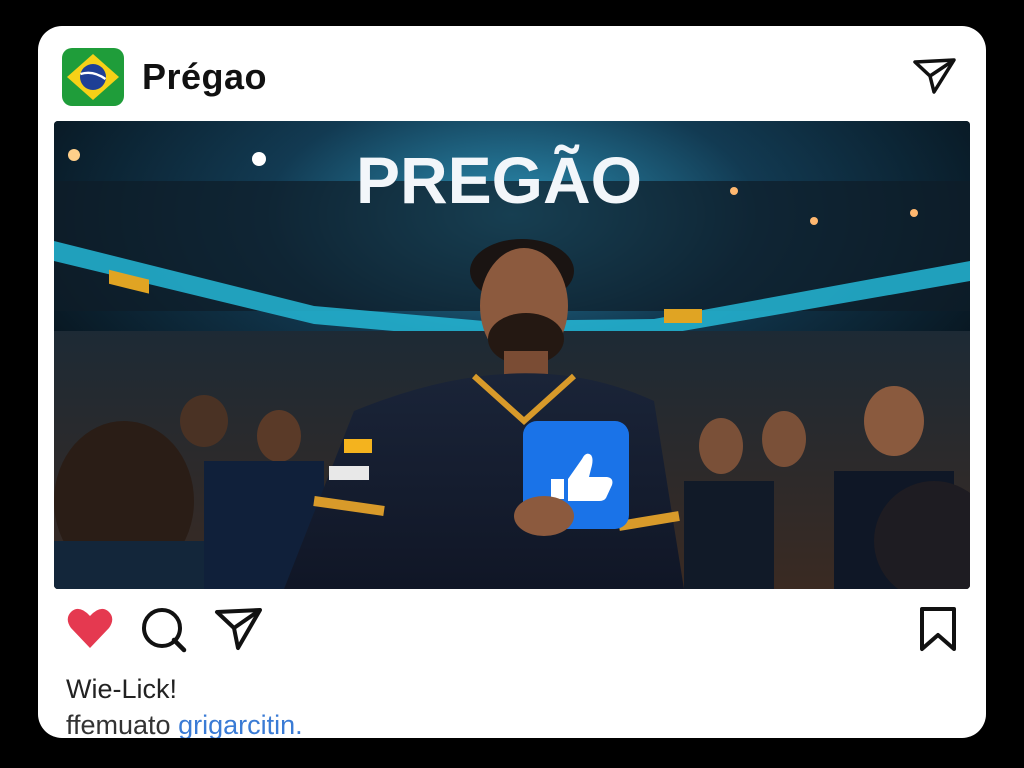 The image size is (1024, 768). What do you see at coordinates (122, 689) in the screenshot?
I see `caption-line-1: Wie-Lick!` at bounding box center [122, 689].